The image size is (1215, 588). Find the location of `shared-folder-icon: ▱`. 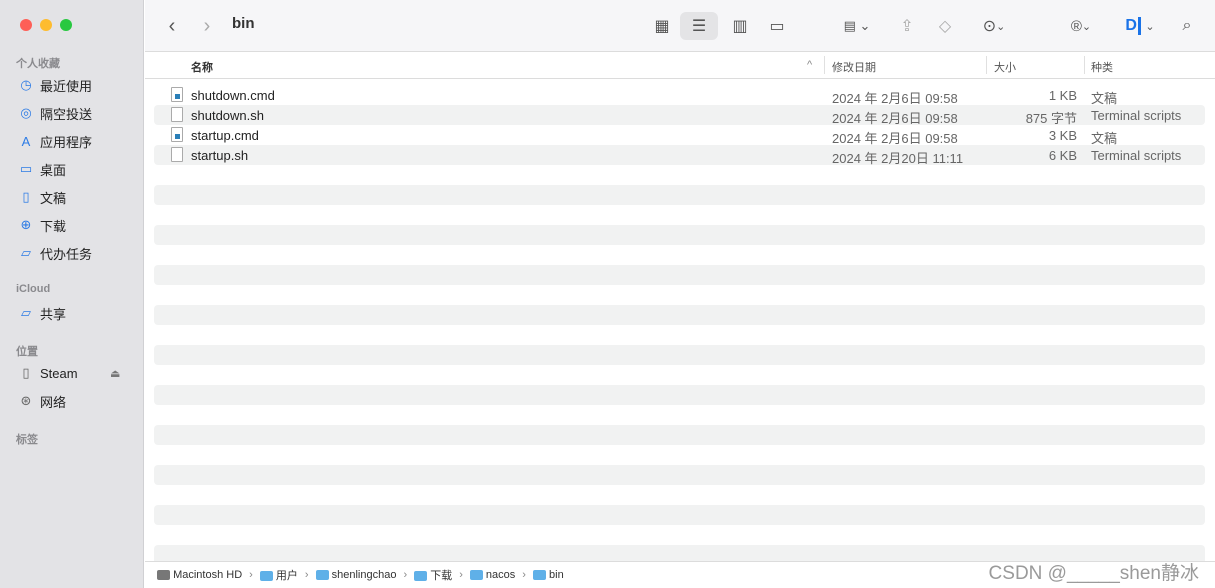

shared-folder-icon: ▱ is located at coordinates (26, 312).